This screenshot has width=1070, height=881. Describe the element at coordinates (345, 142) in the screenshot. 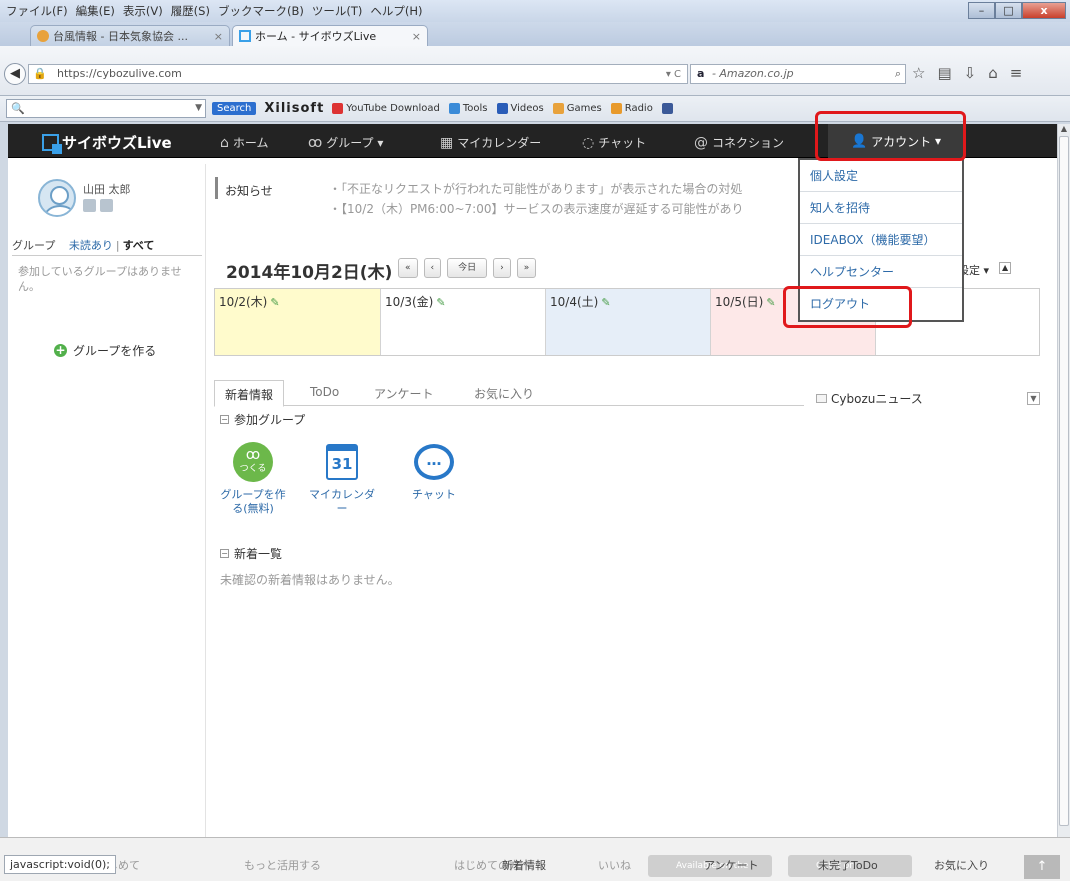

I see `nav-group: ꝏ グループ ▾` at that location.